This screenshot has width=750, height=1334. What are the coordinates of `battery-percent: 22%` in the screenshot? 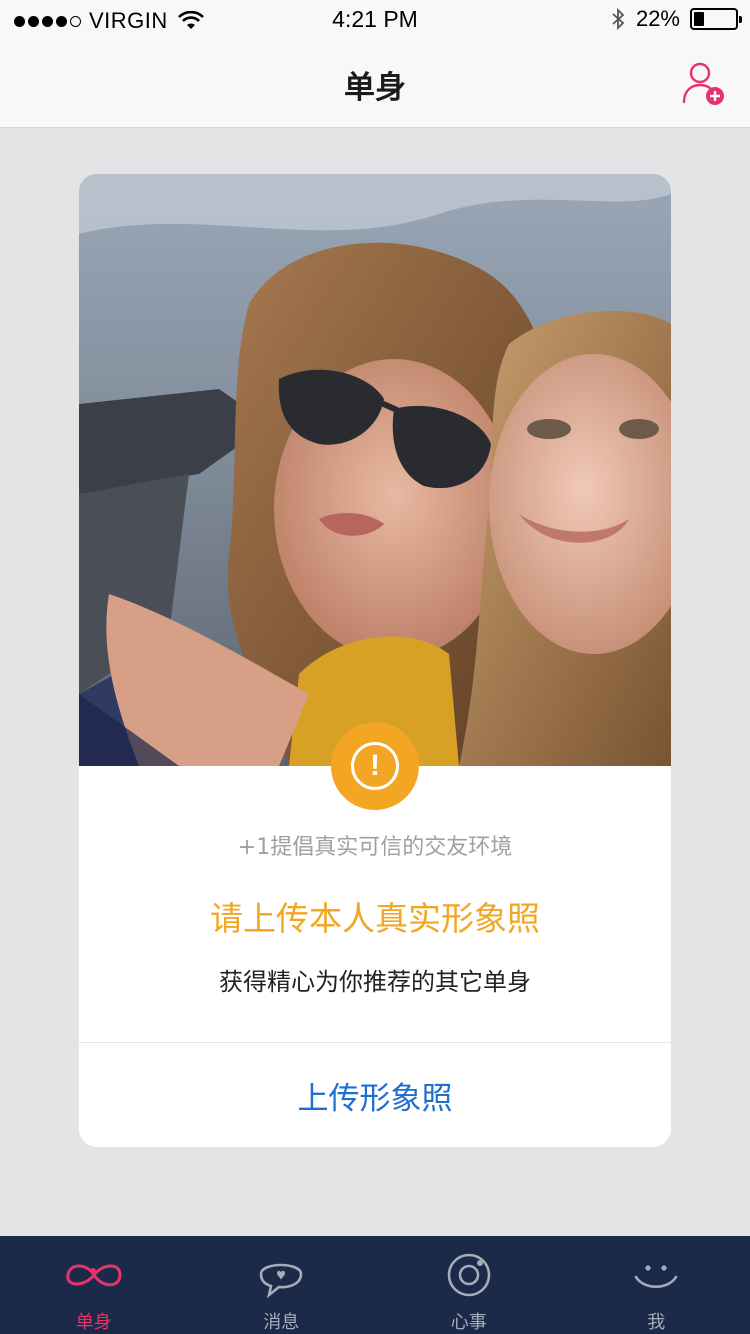 It's located at (657, 18).